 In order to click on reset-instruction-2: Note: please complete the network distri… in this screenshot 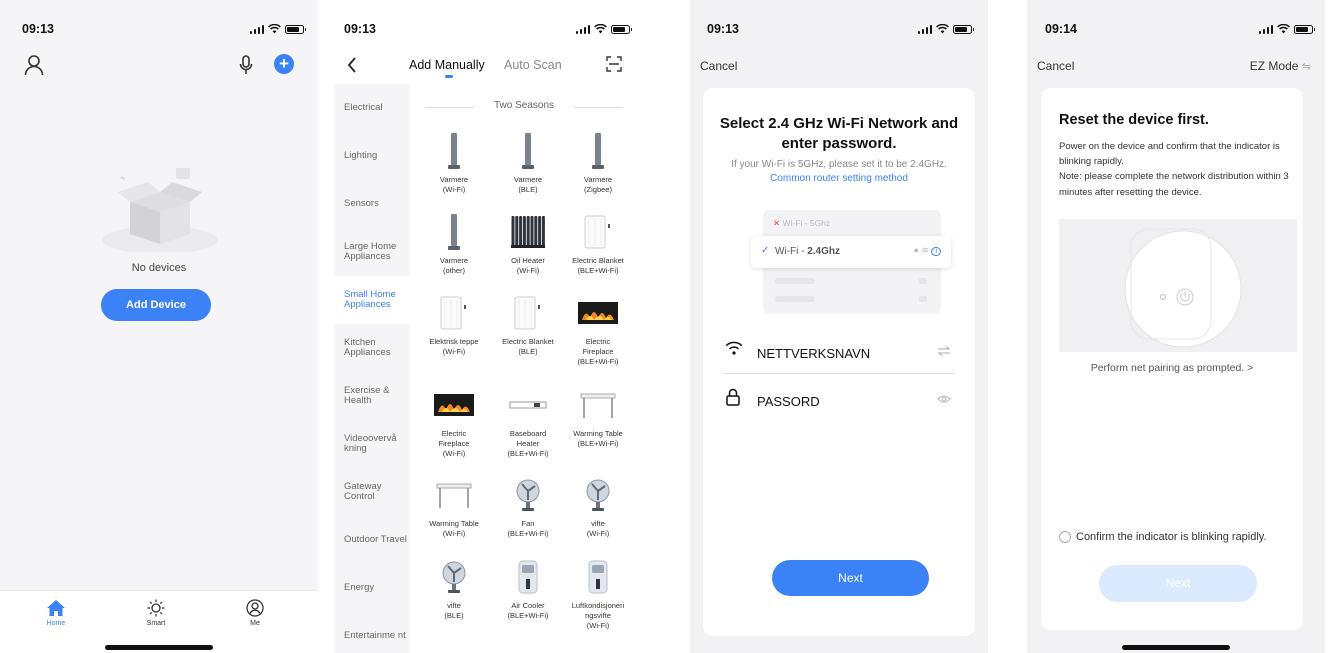, I will do `click(1174, 184)`.